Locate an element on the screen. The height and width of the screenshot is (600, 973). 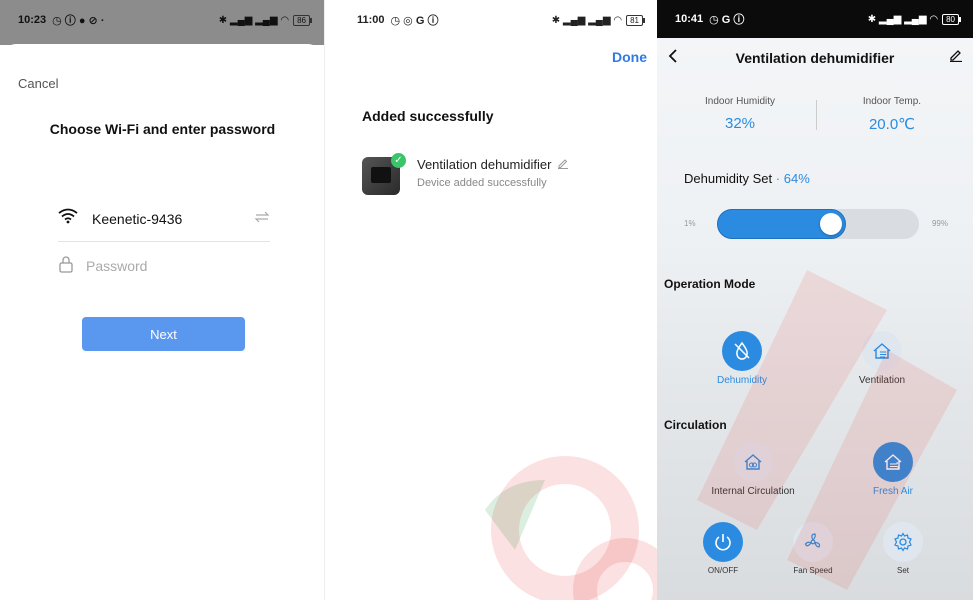
temperature-stat: Indoor Temp. 20.0℃ is located at coordinates (892, 114).